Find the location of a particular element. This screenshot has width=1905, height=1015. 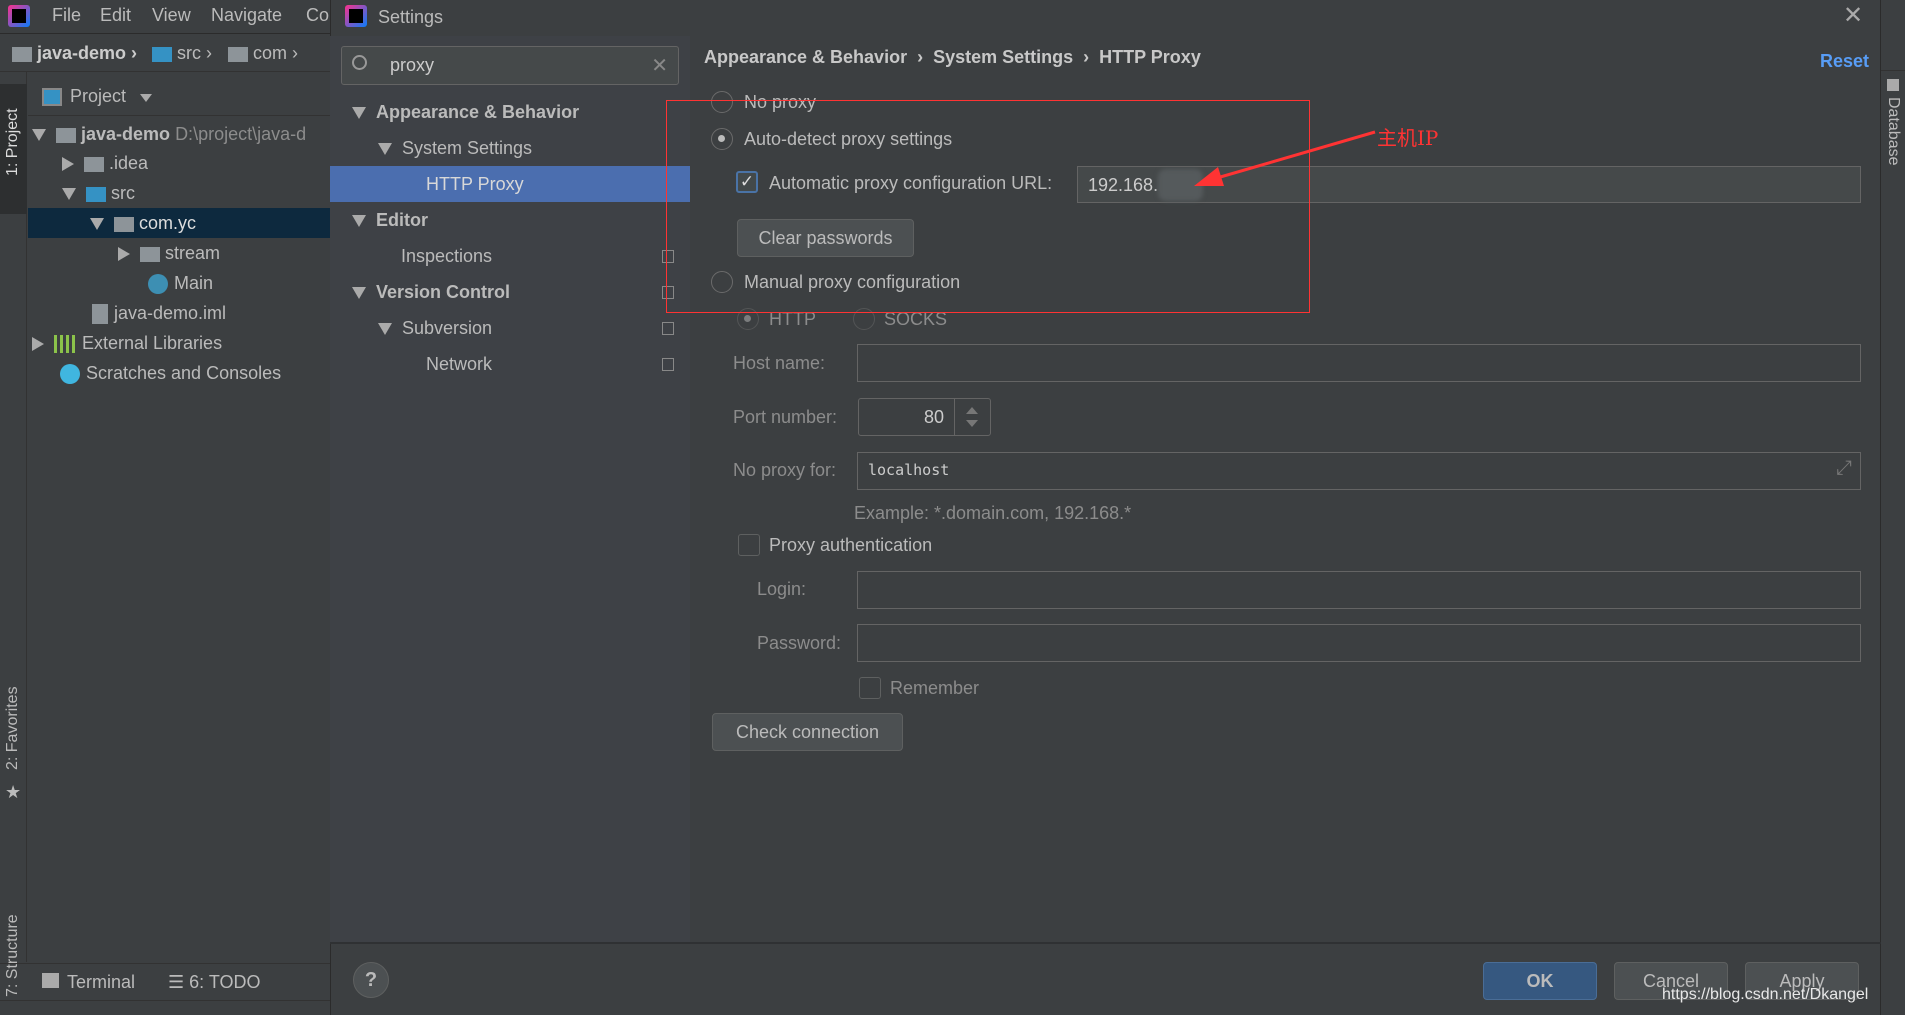

port-number-stepper: 80 is located at coordinates (924, 417).